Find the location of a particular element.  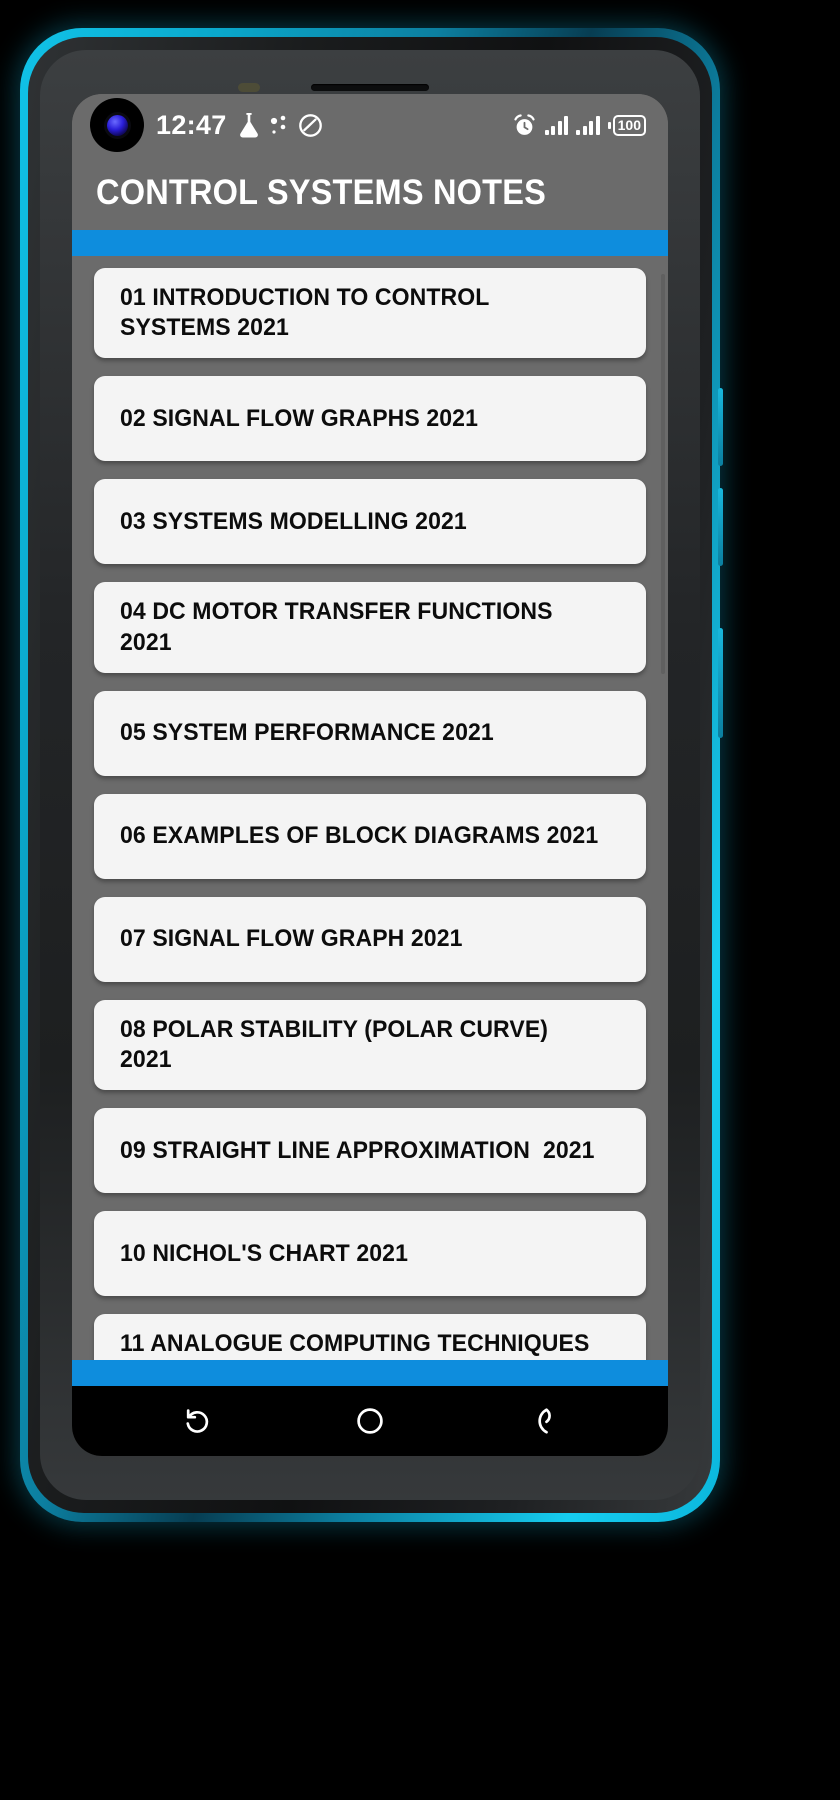

braille-dots-icon is located at coordinates (279, 125).